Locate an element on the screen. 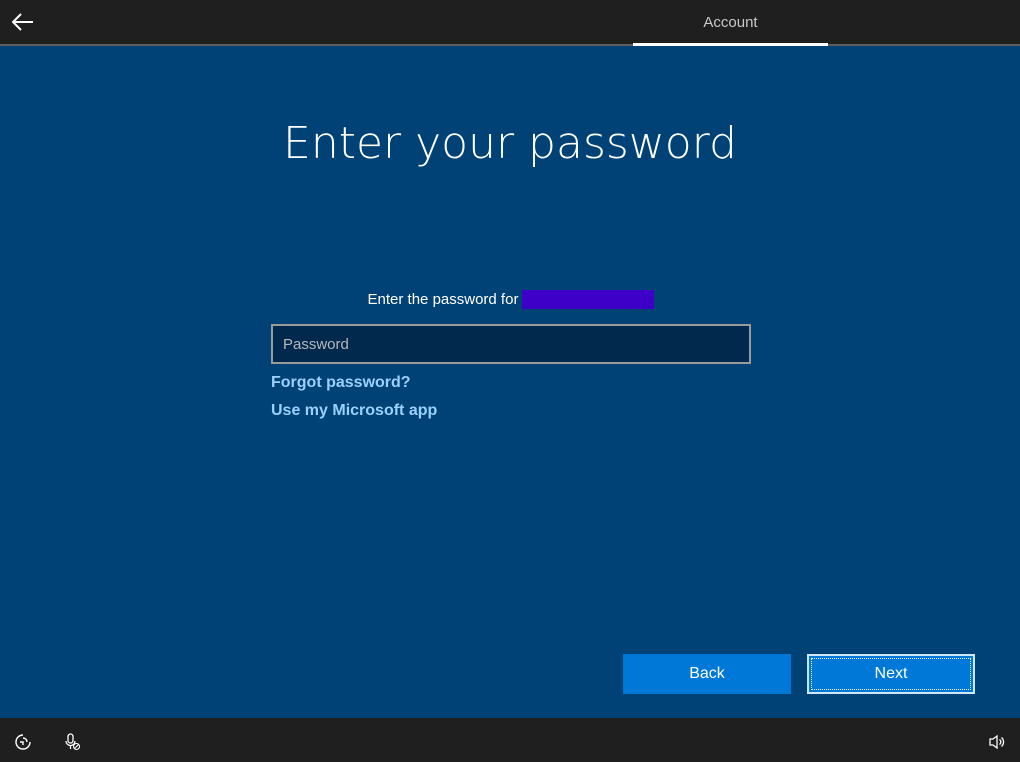 The width and height of the screenshot is (1020, 762). next-button: Next is located at coordinates (891, 674).